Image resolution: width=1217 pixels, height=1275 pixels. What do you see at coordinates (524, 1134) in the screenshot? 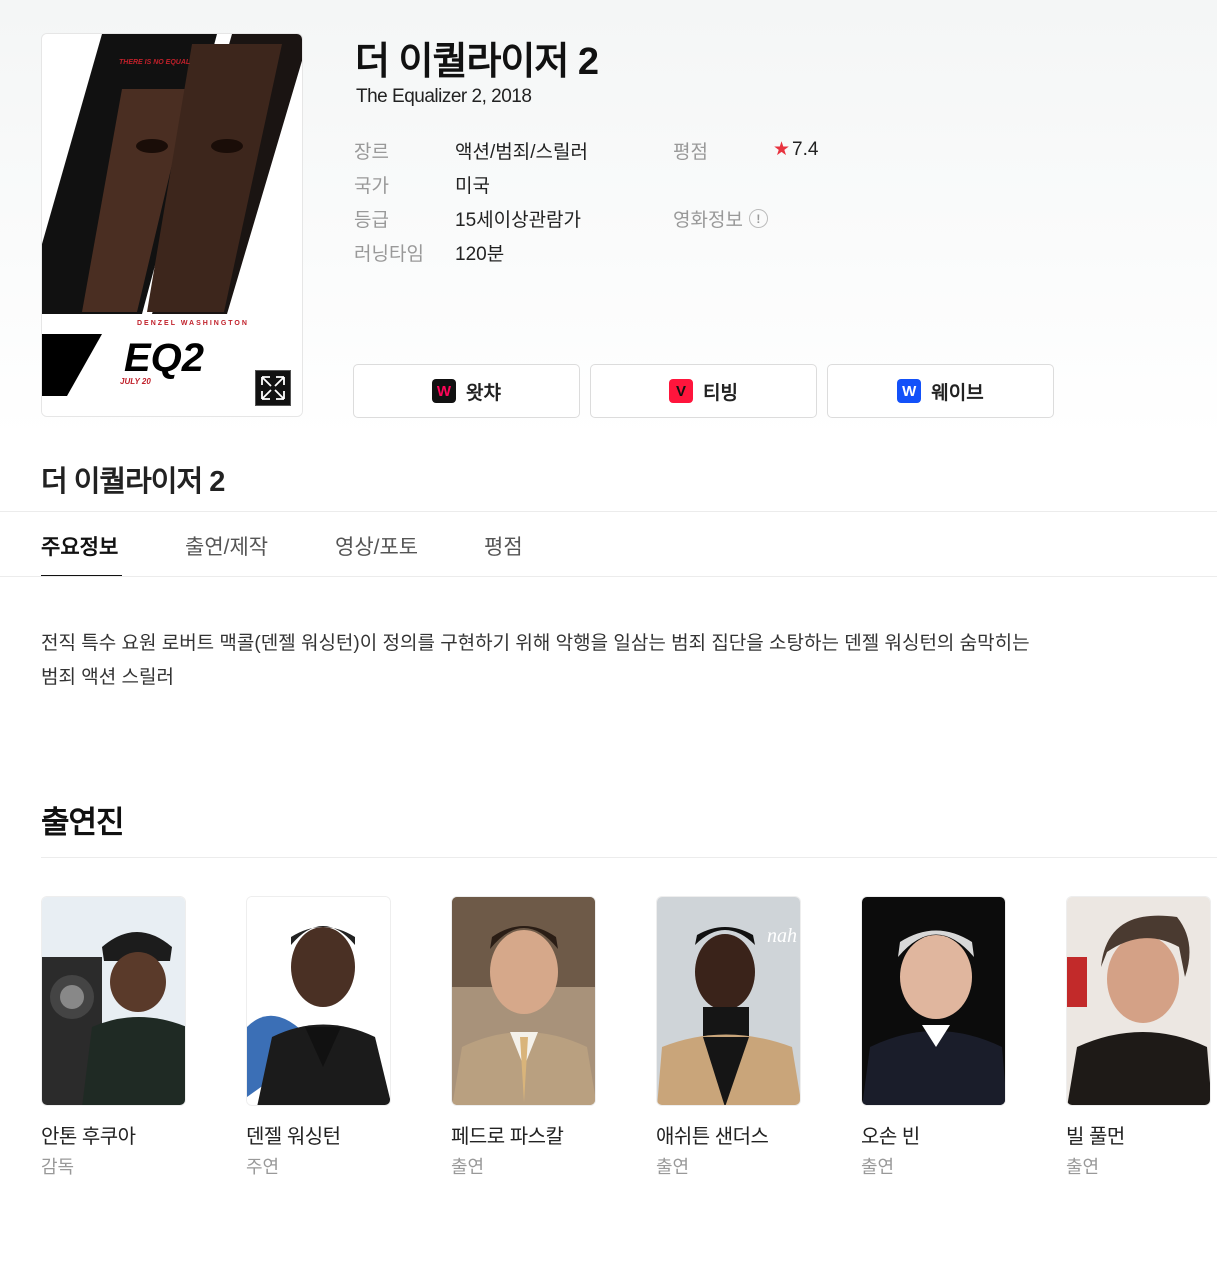
I see `cast-name: 페드로 파스칼` at bounding box center [524, 1134].